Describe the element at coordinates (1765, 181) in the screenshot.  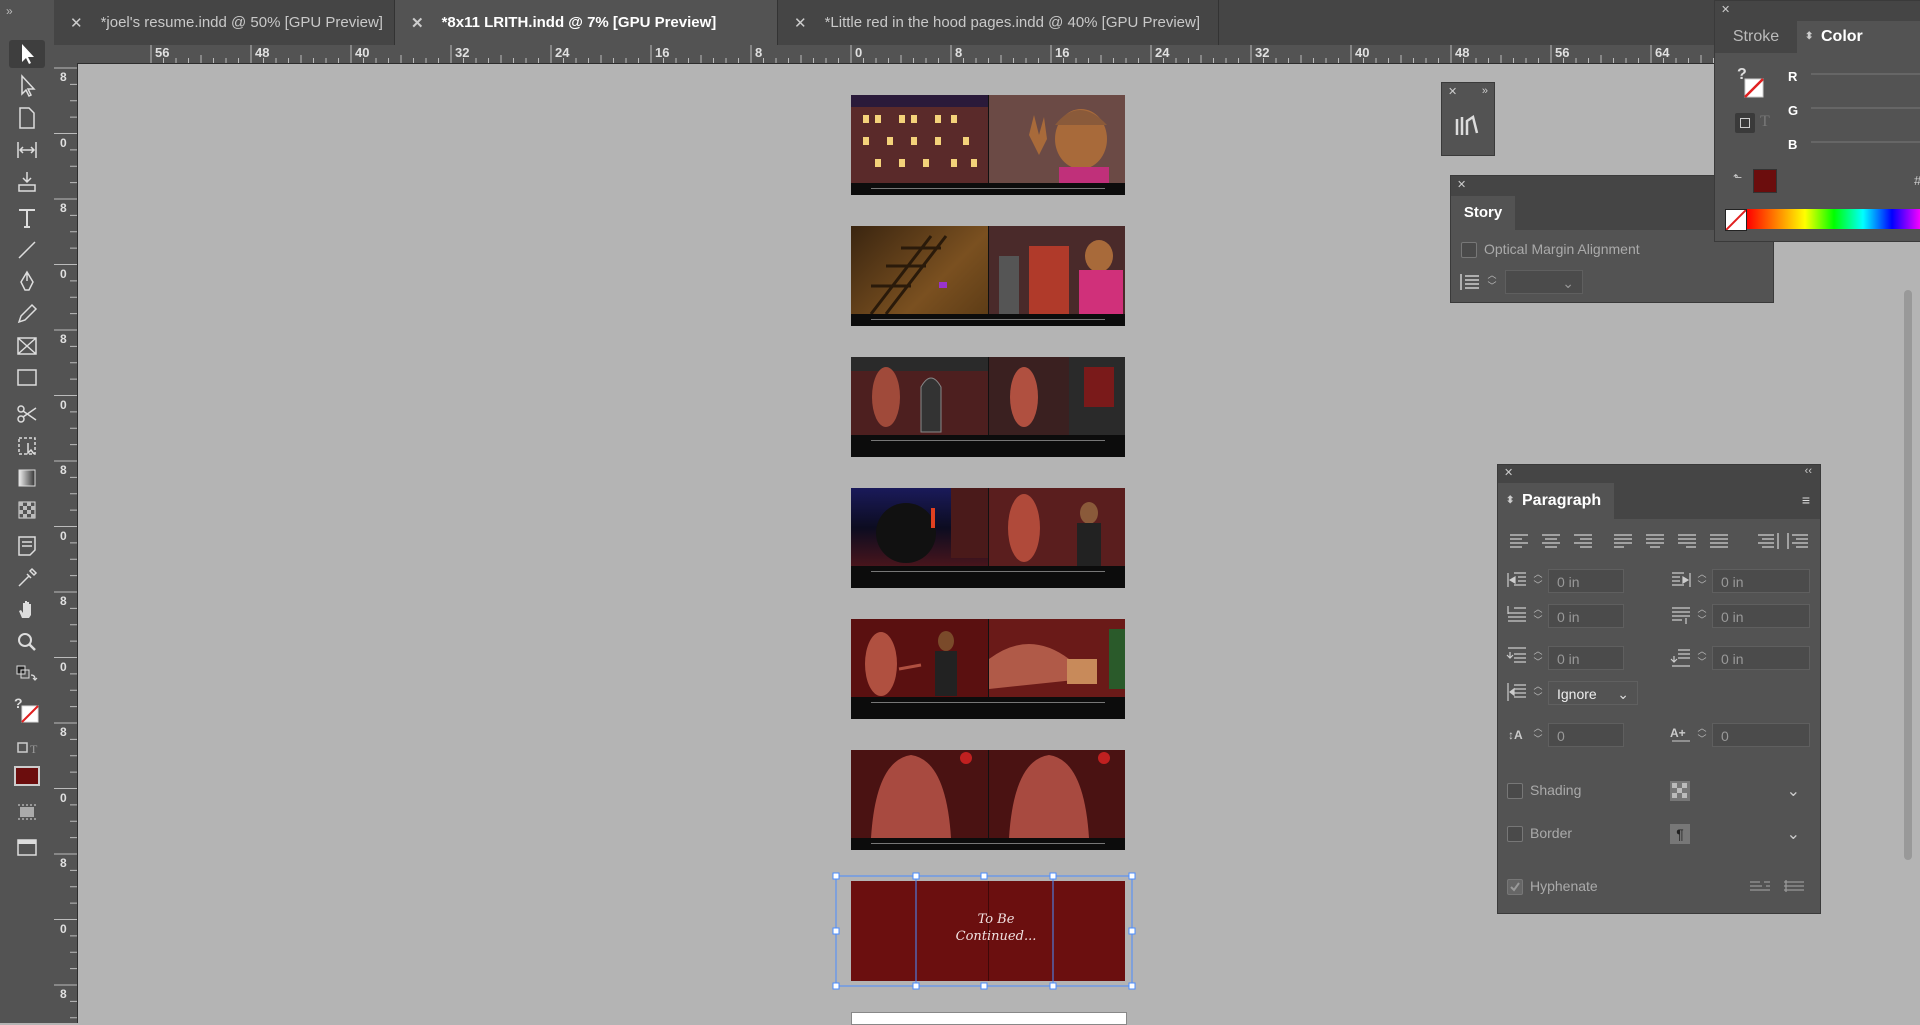
I see `current-color-swatch` at that location.